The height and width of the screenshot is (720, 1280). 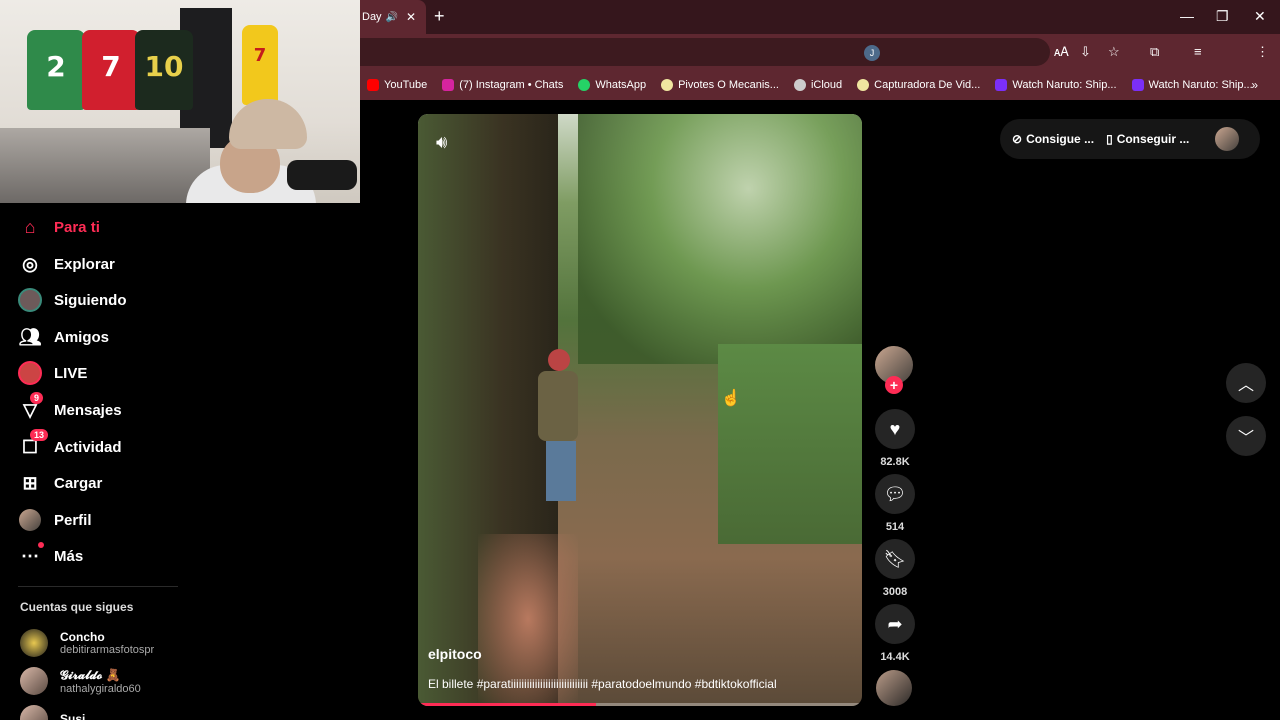 I want to click on bookmark-instagram: (7) Instagram • Chats, so click(x=502, y=85).